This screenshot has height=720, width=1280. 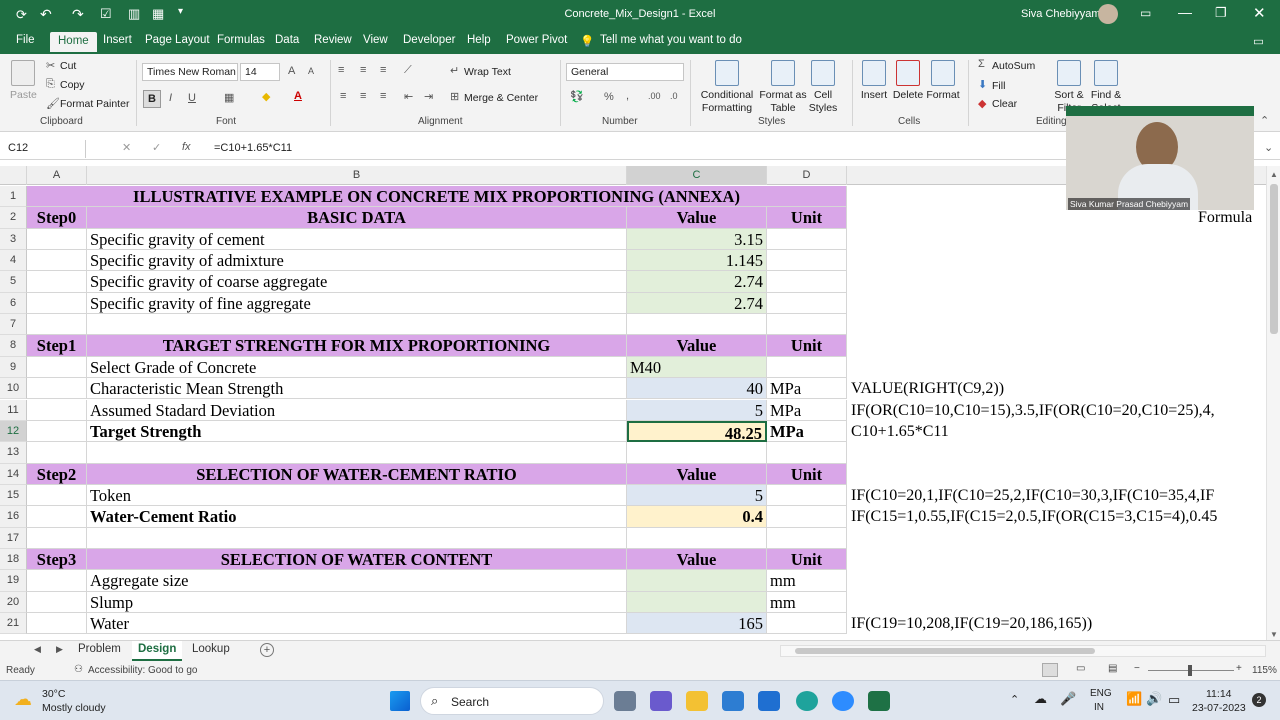 What do you see at coordinates (807, 602) in the screenshot?
I see `cell-d20: mm` at bounding box center [807, 602].